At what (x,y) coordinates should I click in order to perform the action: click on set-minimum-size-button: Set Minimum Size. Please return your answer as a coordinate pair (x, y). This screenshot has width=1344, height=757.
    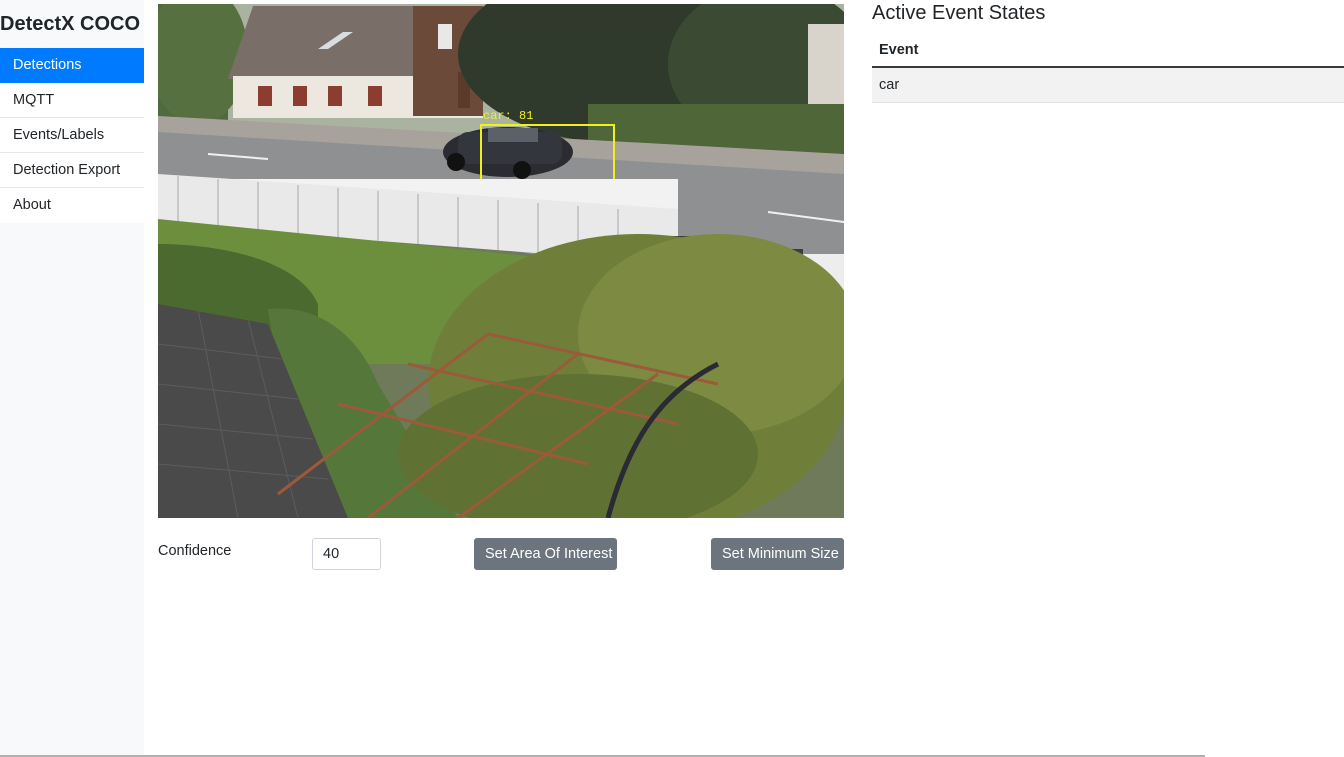
    Looking at the image, I should click on (777, 554).